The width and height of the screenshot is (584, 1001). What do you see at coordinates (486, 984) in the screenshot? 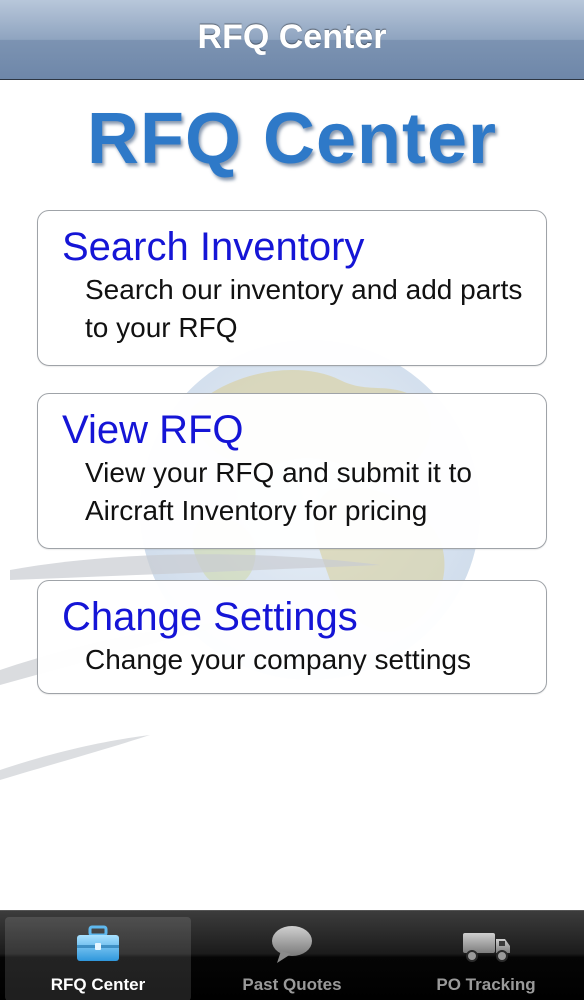
I see `tab-po-tracking-label: PO Tracking` at bounding box center [486, 984].